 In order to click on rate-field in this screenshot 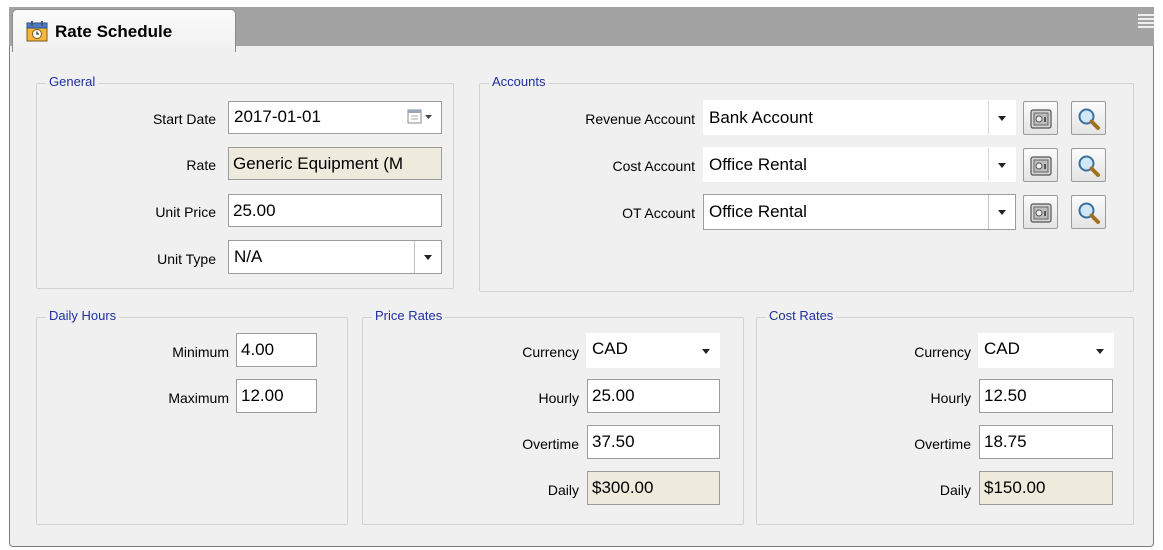, I will do `click(335, 163)`.